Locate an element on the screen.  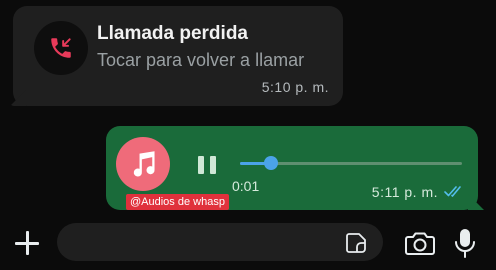
pause-icon is located at coordinates (210, 166).